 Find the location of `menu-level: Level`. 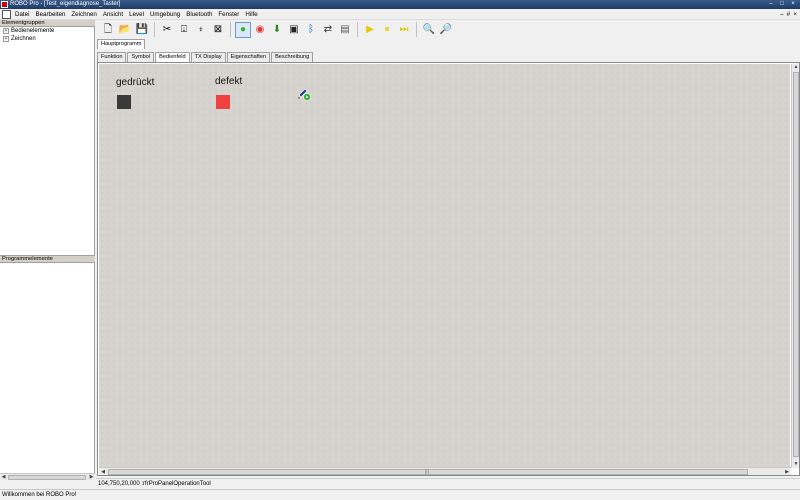

menu-level: Level is located at coordinates (136, 14).